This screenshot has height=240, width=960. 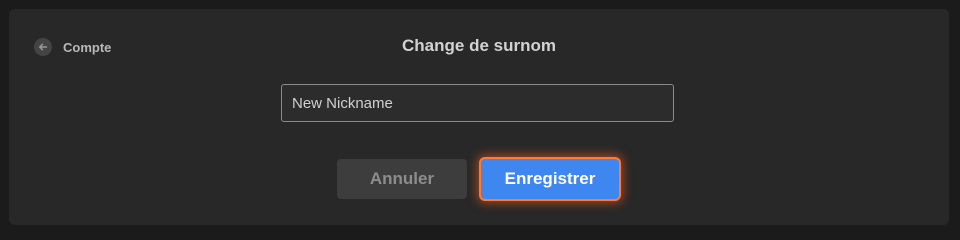 I want to click on page-title: Change de surnom, so click(x=479, y=45).